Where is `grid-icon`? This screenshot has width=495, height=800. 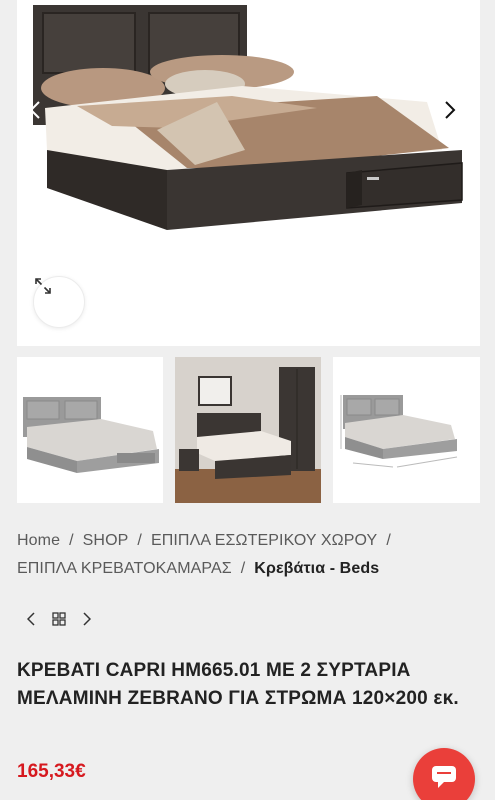
grid-icon is located at coordinates (59, 619).